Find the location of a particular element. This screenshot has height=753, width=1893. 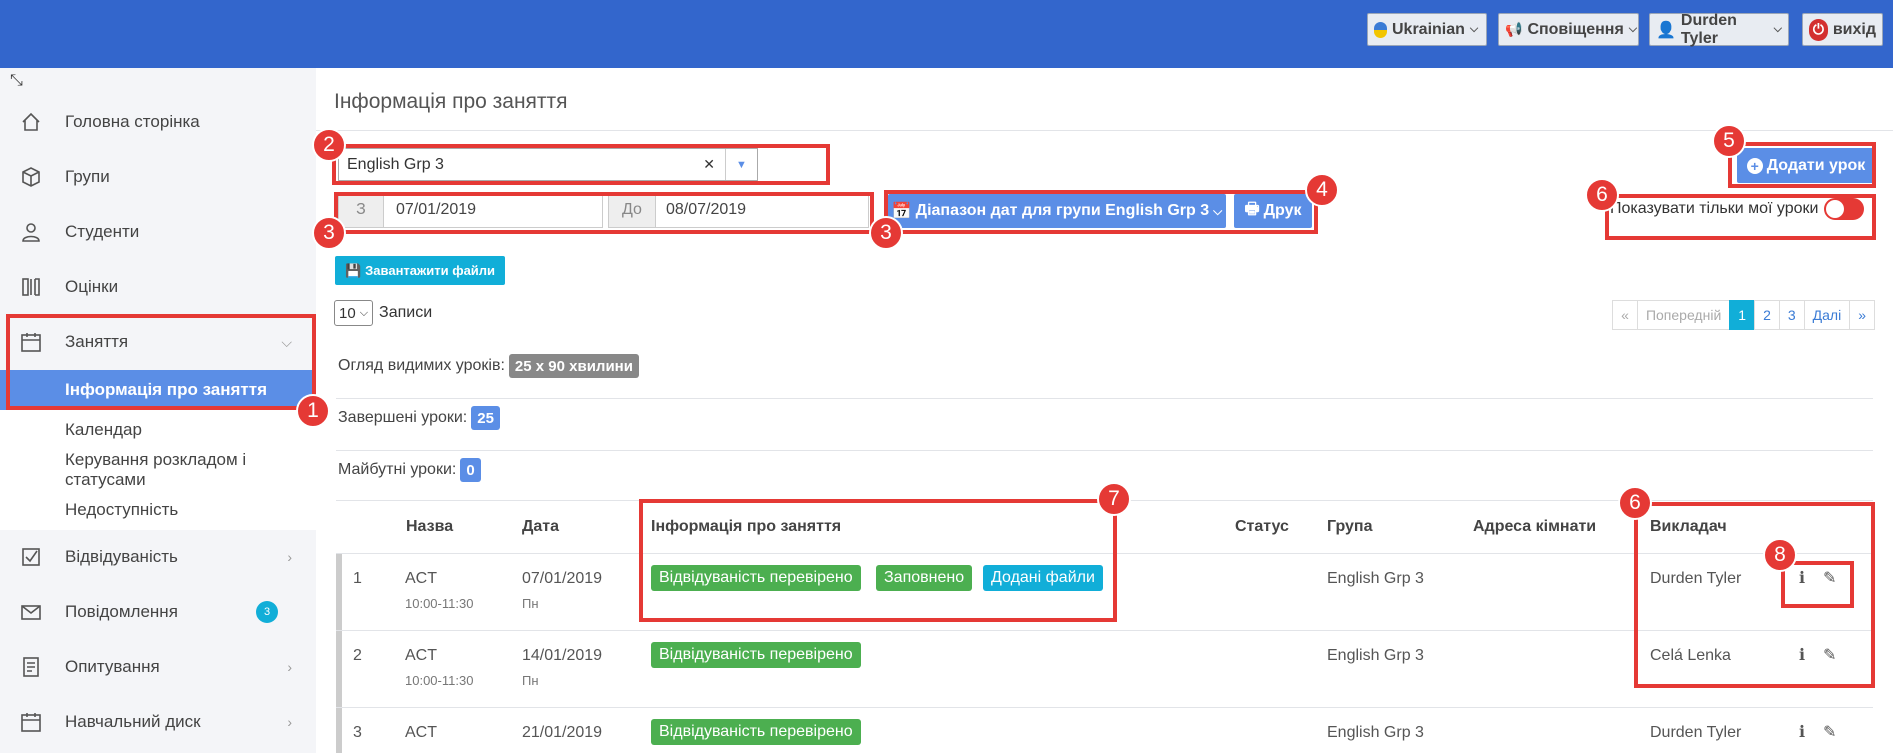

logout-button: ⏻ вихід is located at coordinates (1842, 29).